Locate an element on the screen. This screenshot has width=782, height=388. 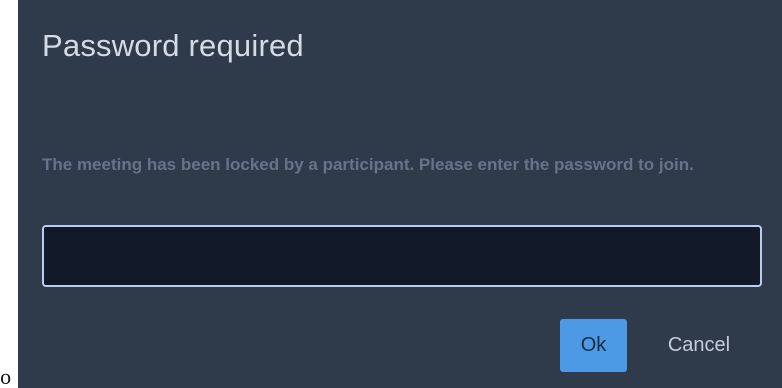
dialog-title: Password required is located at coordinates (173, 45).